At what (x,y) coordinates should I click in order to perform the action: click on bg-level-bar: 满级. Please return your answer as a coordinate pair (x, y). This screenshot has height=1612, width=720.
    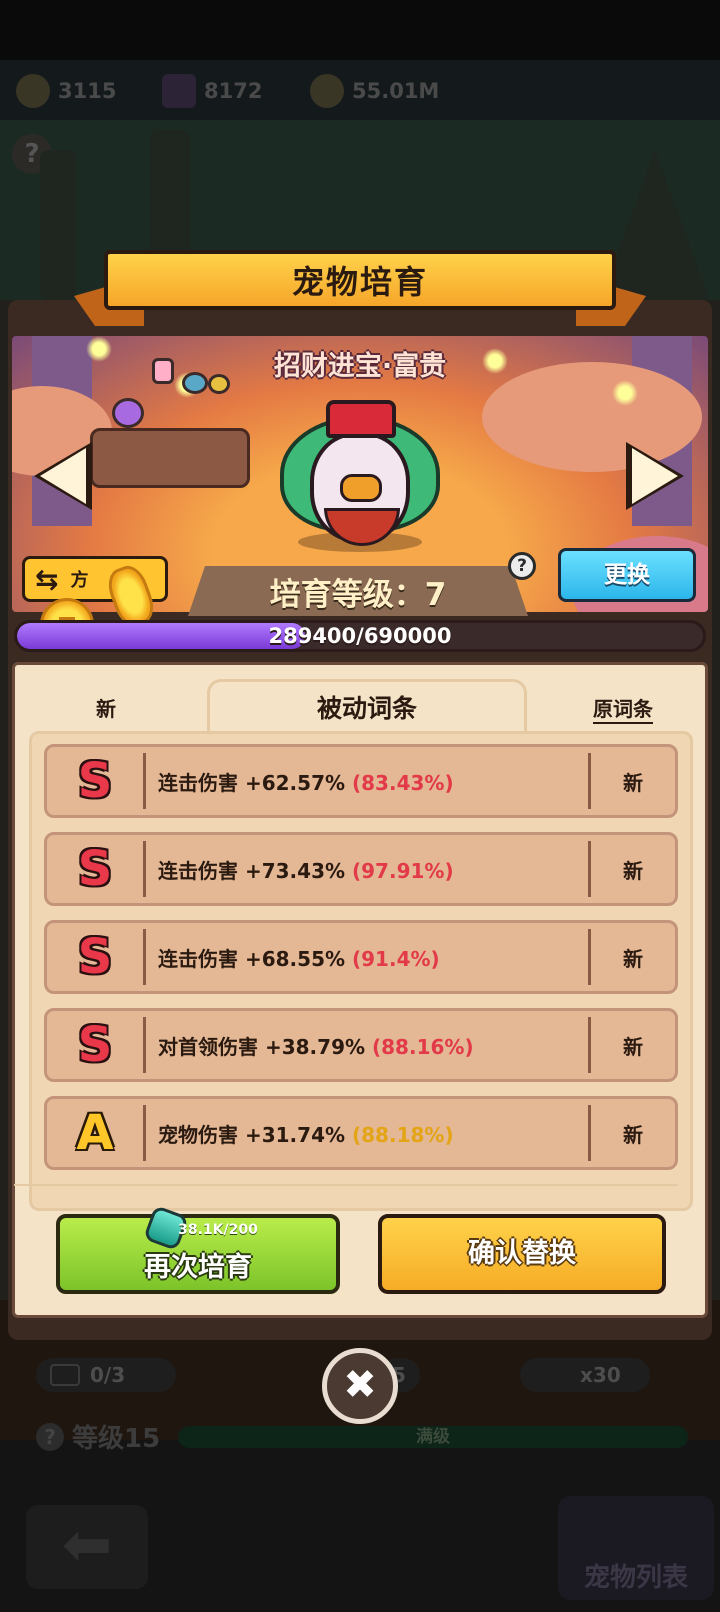
    Looking at the image, I should click on (433, 1437).